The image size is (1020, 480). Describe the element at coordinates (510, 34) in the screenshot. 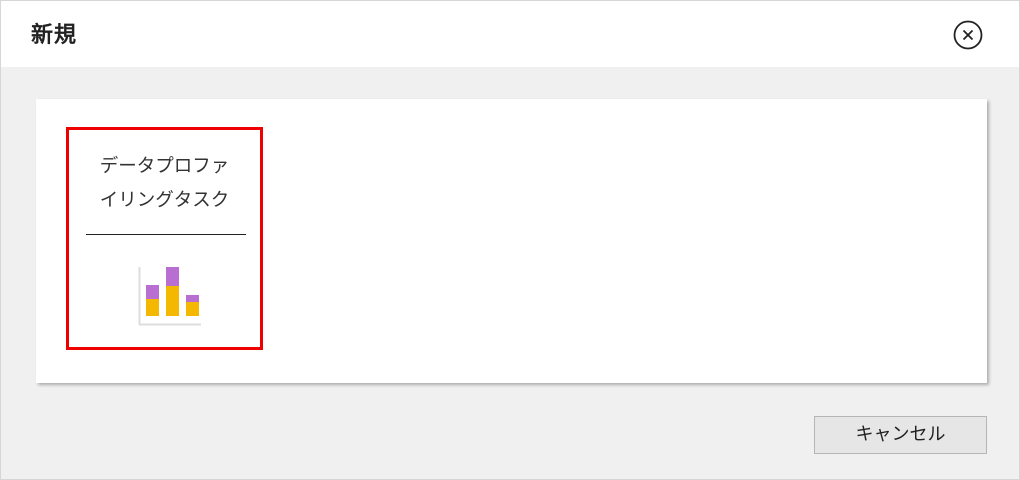

I see `dialog-titlebar: 新規` at that location.